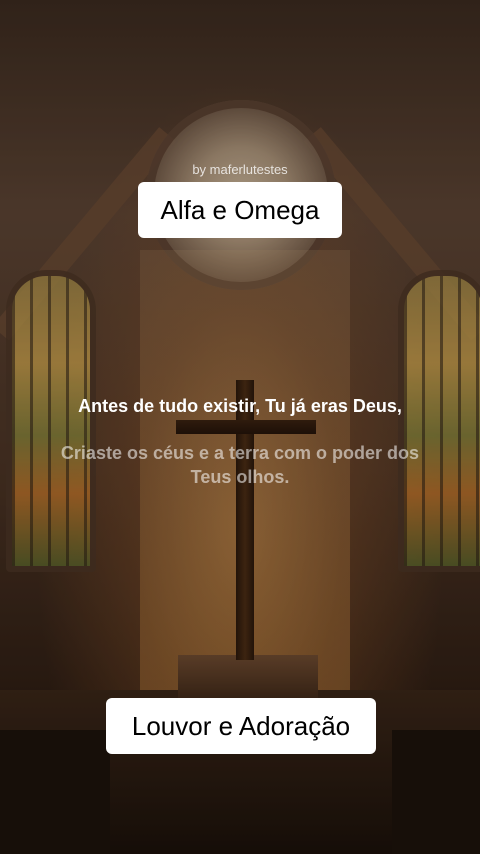 This screenshot has height=854, width=480. What do you see at coordinates (240, 169) in the screenshot?
I see `creator-credit: by maferlutestes` at bounding box center [240, 169].